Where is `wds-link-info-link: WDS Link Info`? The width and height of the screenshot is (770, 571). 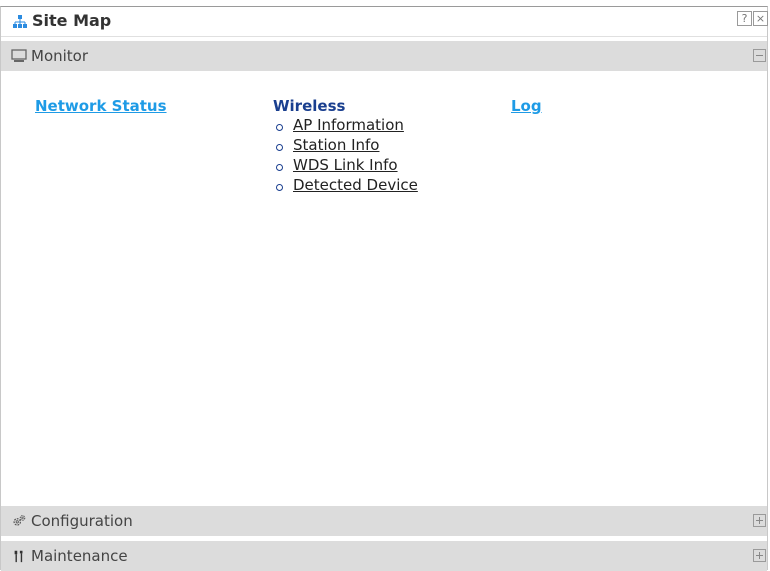 wds-link-info-link: WDS Link Info is located at coordinates (345, 165).